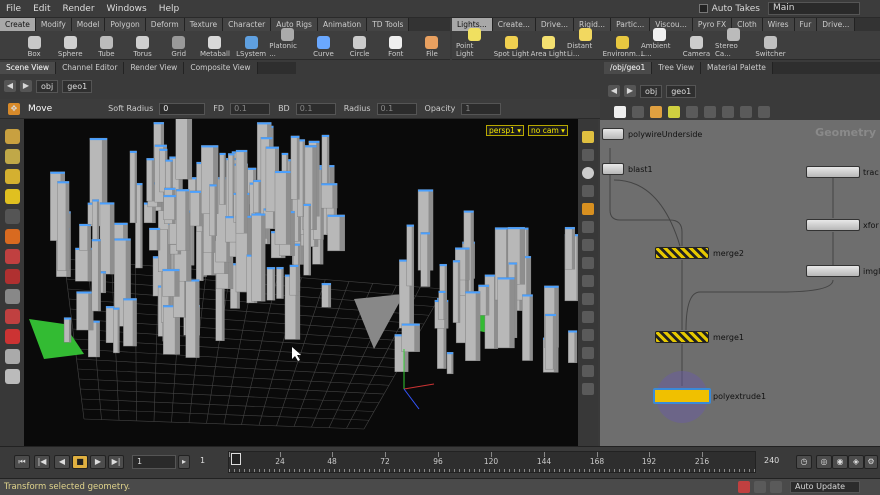  Describe the element at coordinates (53, 24) in the screenshot. I see `shelf-tab-modify: Modify` at that location.